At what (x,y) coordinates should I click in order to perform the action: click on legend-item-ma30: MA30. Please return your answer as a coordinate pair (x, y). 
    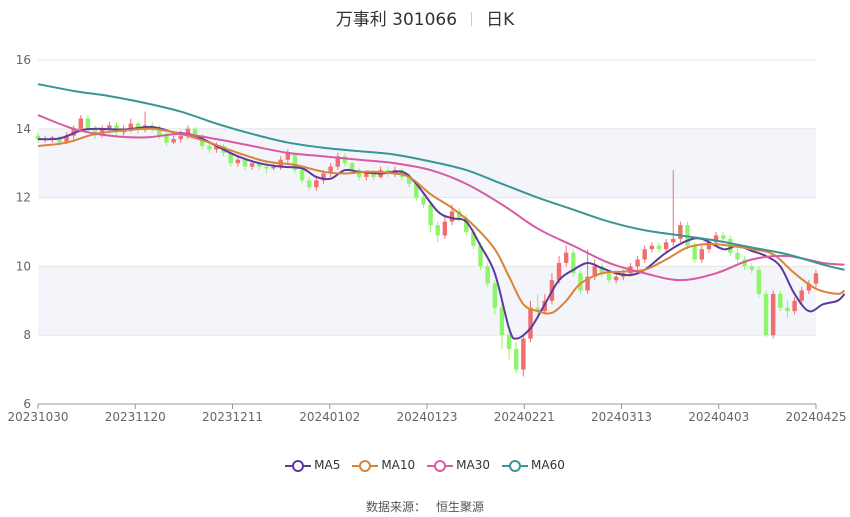
    Looking at the image, I should click on (458, 465).